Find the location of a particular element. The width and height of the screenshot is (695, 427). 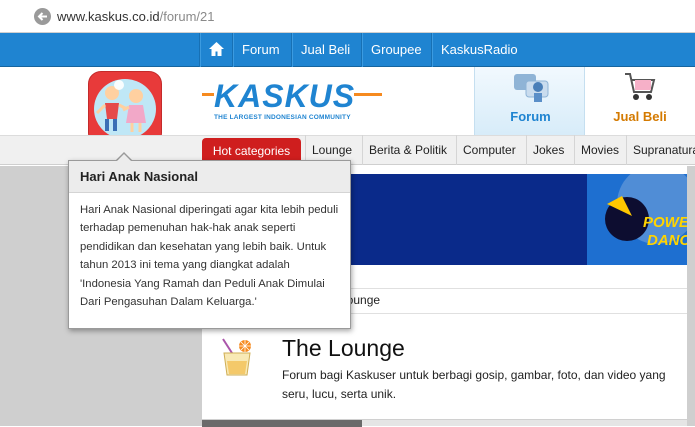

banner-text-power: POWER is located at coordinates (665, 222).